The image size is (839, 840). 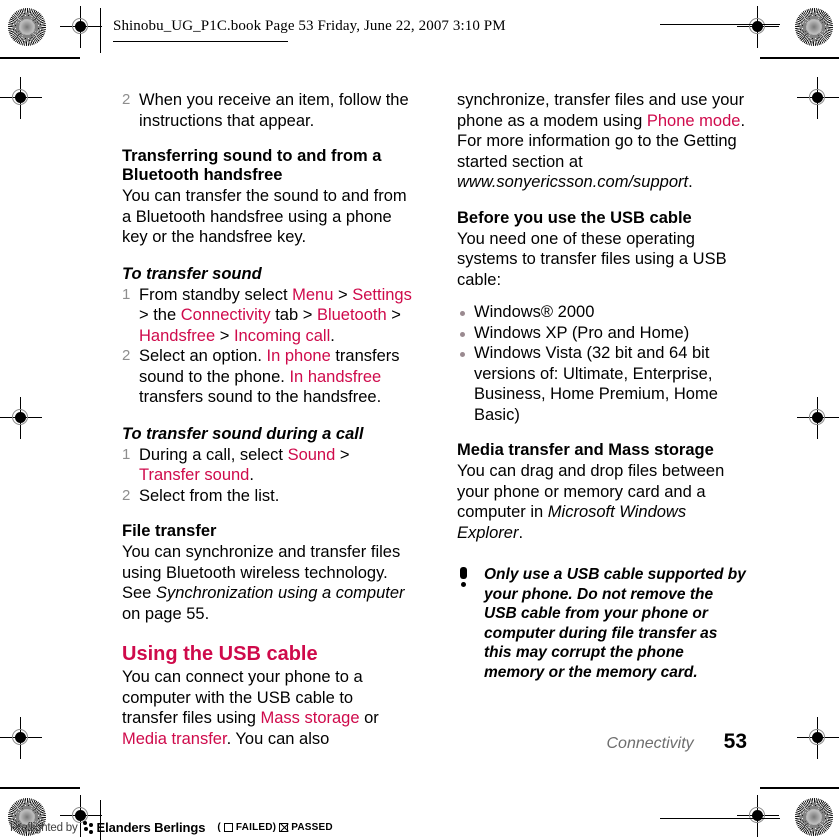 What do you see at coordinates (382, 294) in the screenshot?
I see `inline-menu-reference: Settings` at bounding box center [382, 294].